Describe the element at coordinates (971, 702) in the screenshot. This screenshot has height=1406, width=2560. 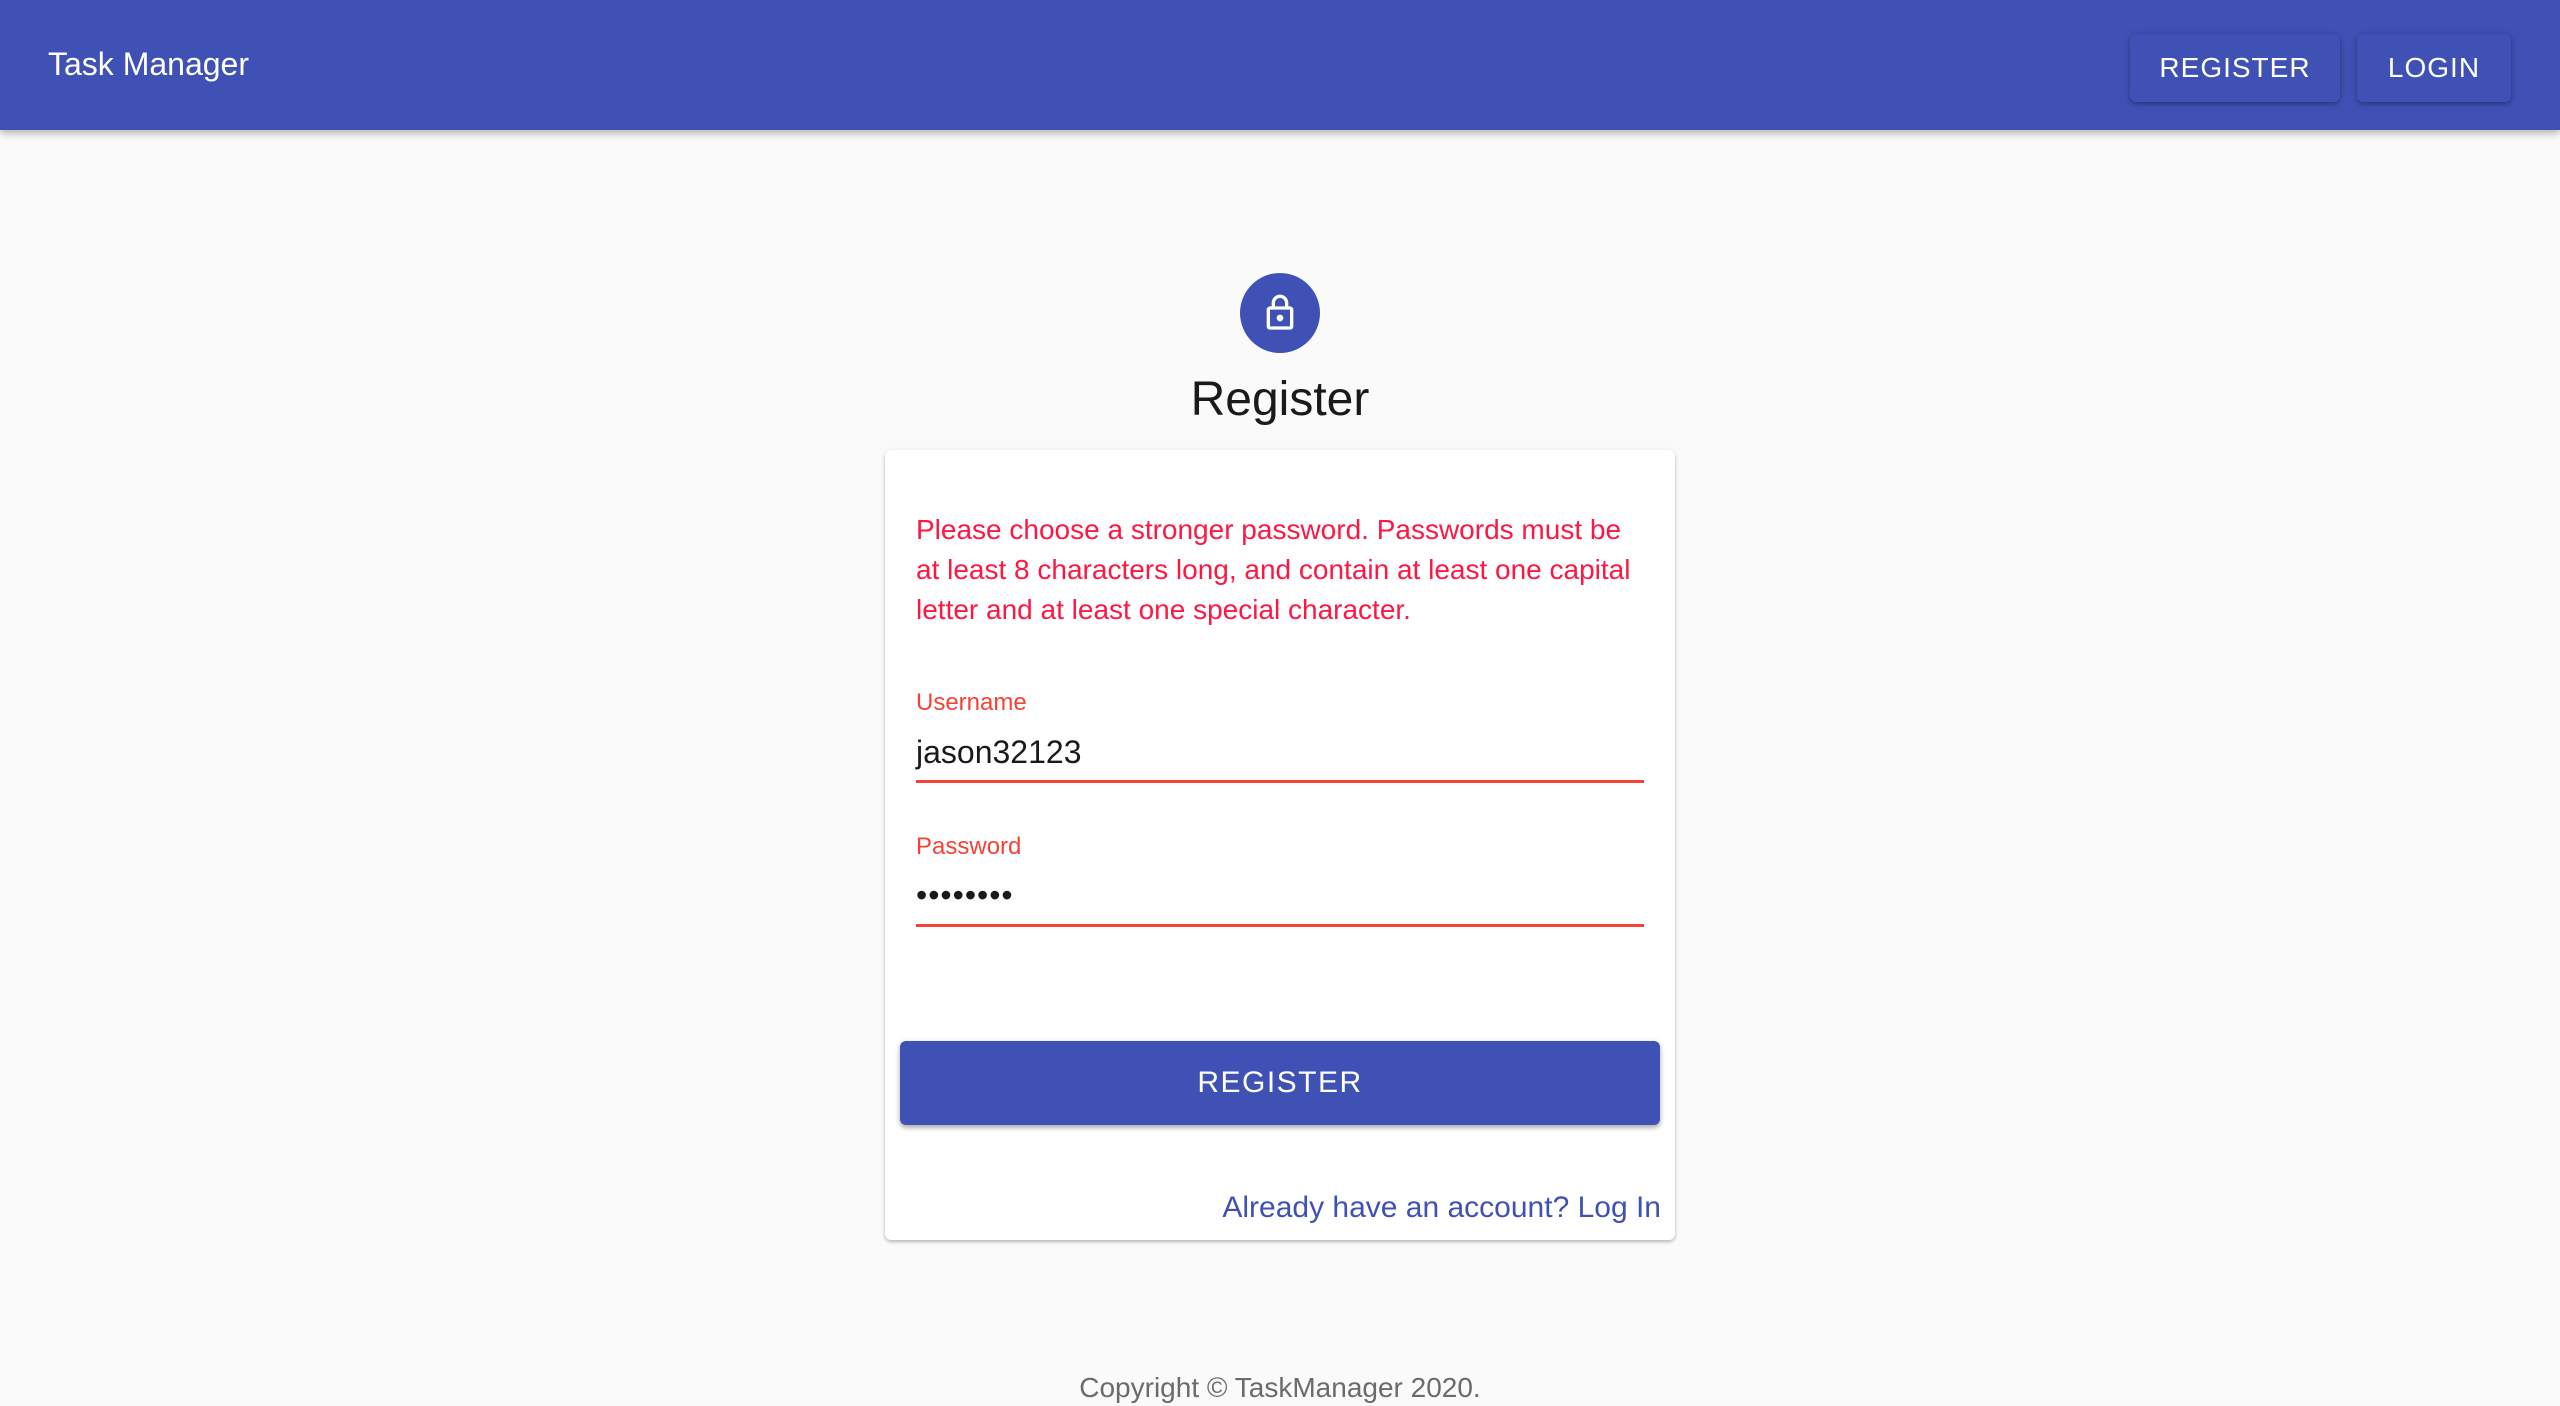
I see `username-label: Username` at that location.